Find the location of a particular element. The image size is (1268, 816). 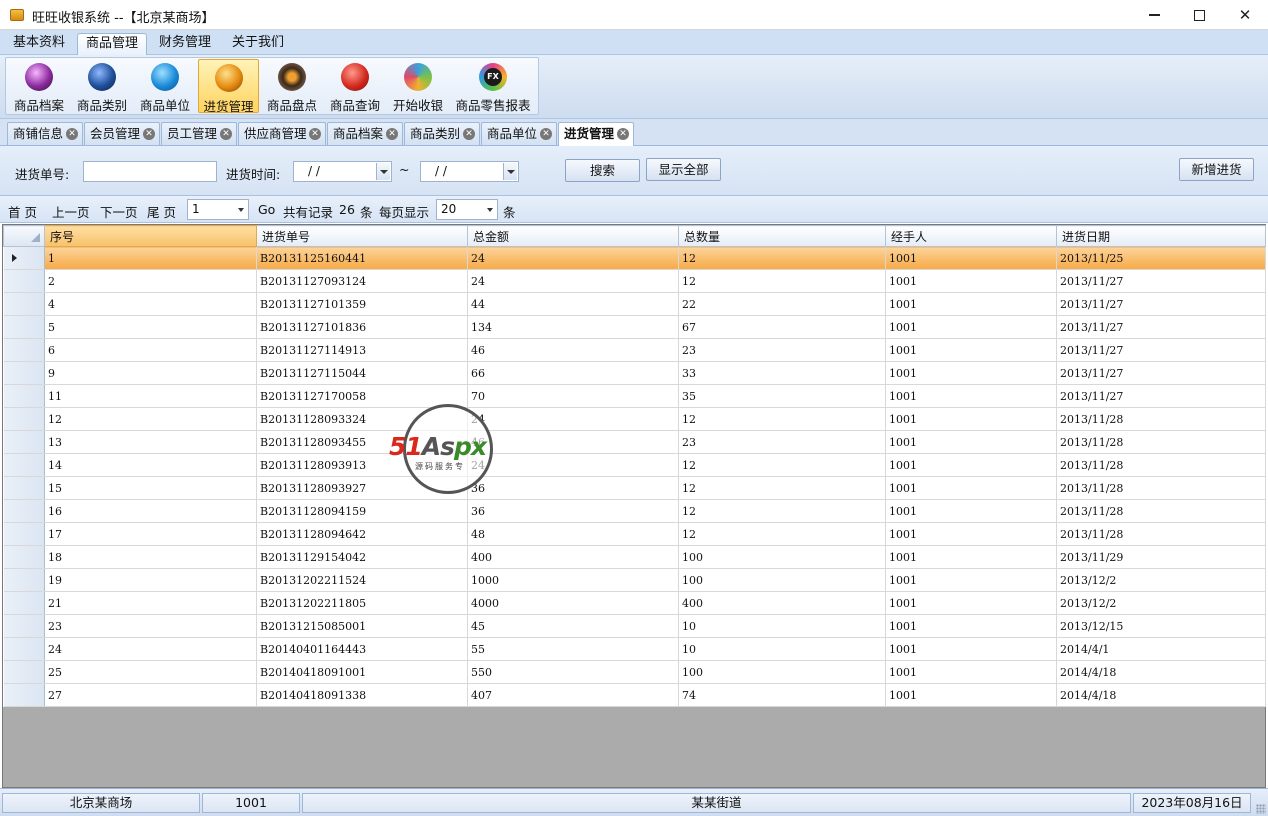

column-header-total-quantity: 总数量 is located at coordinates (782, 236).